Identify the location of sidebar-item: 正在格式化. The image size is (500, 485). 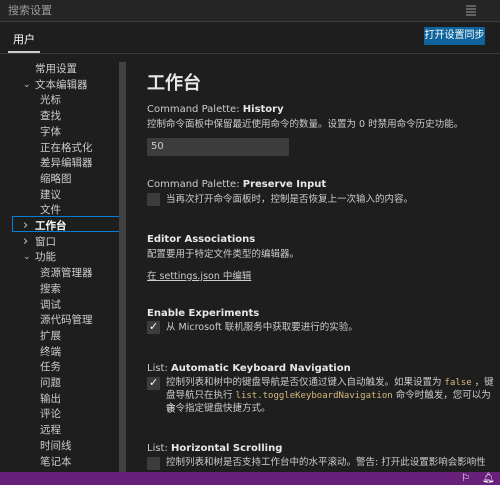
(66, 148).